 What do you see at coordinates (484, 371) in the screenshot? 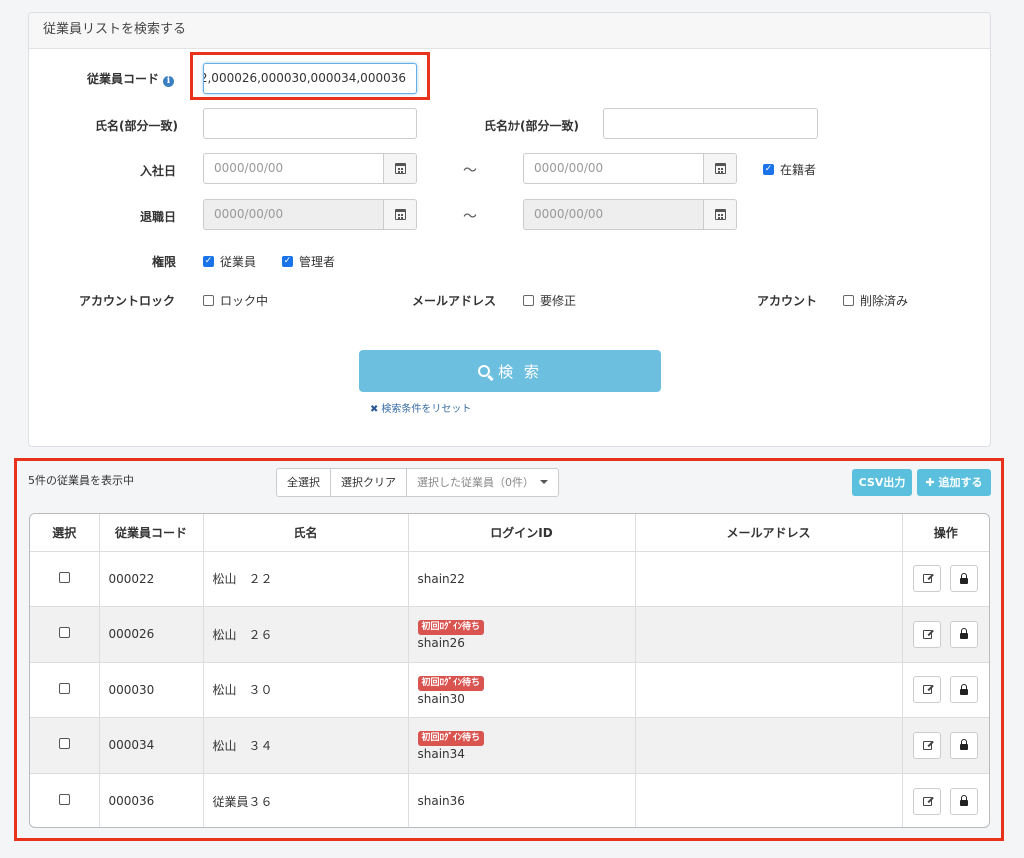
I see `search-icon` at bounding box center [484, 371].